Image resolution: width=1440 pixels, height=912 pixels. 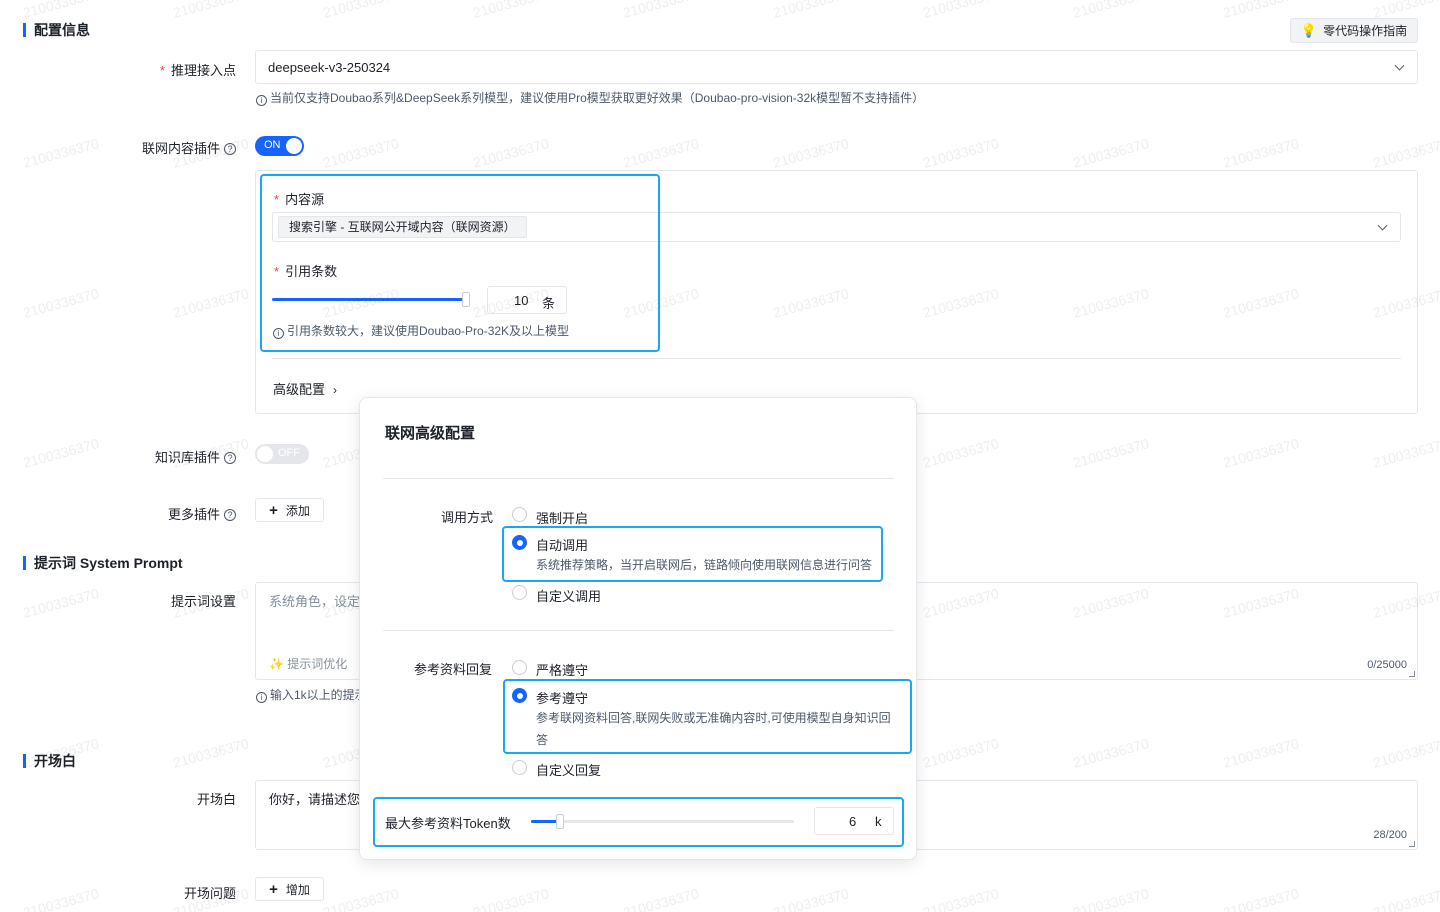 What do you see at coordinates (178, 513) in the screenshot?
I see `more-plugins-label: 更多插件?` at bounding box center [178, 513].